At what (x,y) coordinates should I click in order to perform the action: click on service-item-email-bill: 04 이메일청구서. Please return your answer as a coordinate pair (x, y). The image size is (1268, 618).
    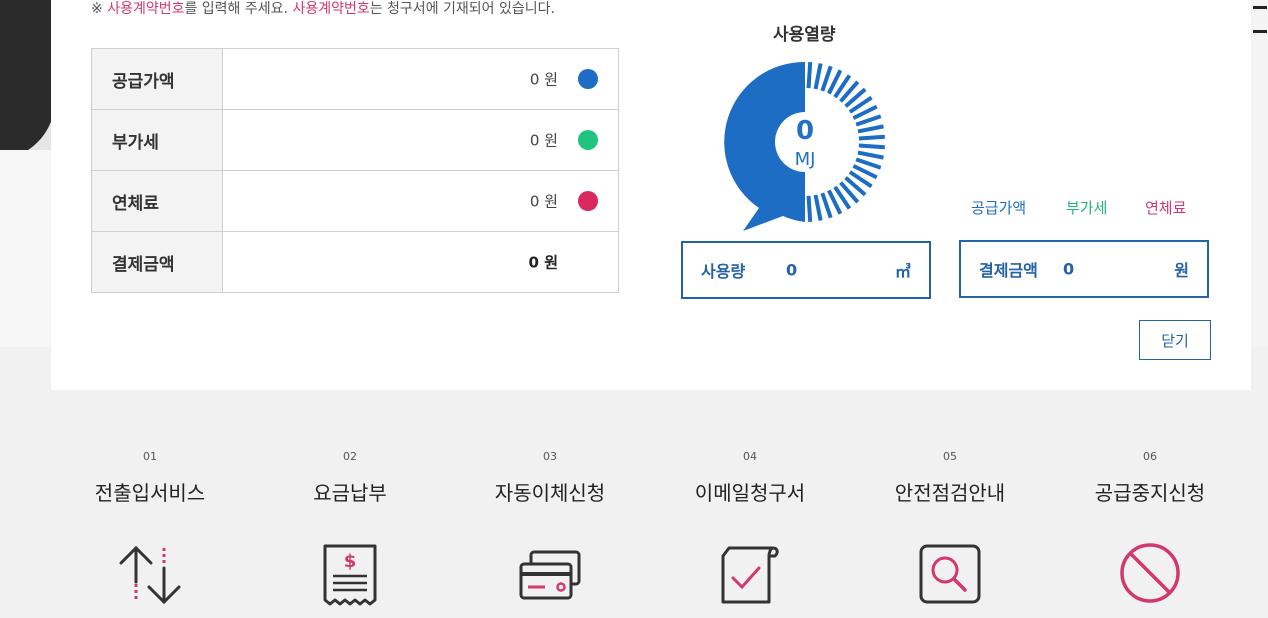
    Looking at the image, I should click on (750, 527).